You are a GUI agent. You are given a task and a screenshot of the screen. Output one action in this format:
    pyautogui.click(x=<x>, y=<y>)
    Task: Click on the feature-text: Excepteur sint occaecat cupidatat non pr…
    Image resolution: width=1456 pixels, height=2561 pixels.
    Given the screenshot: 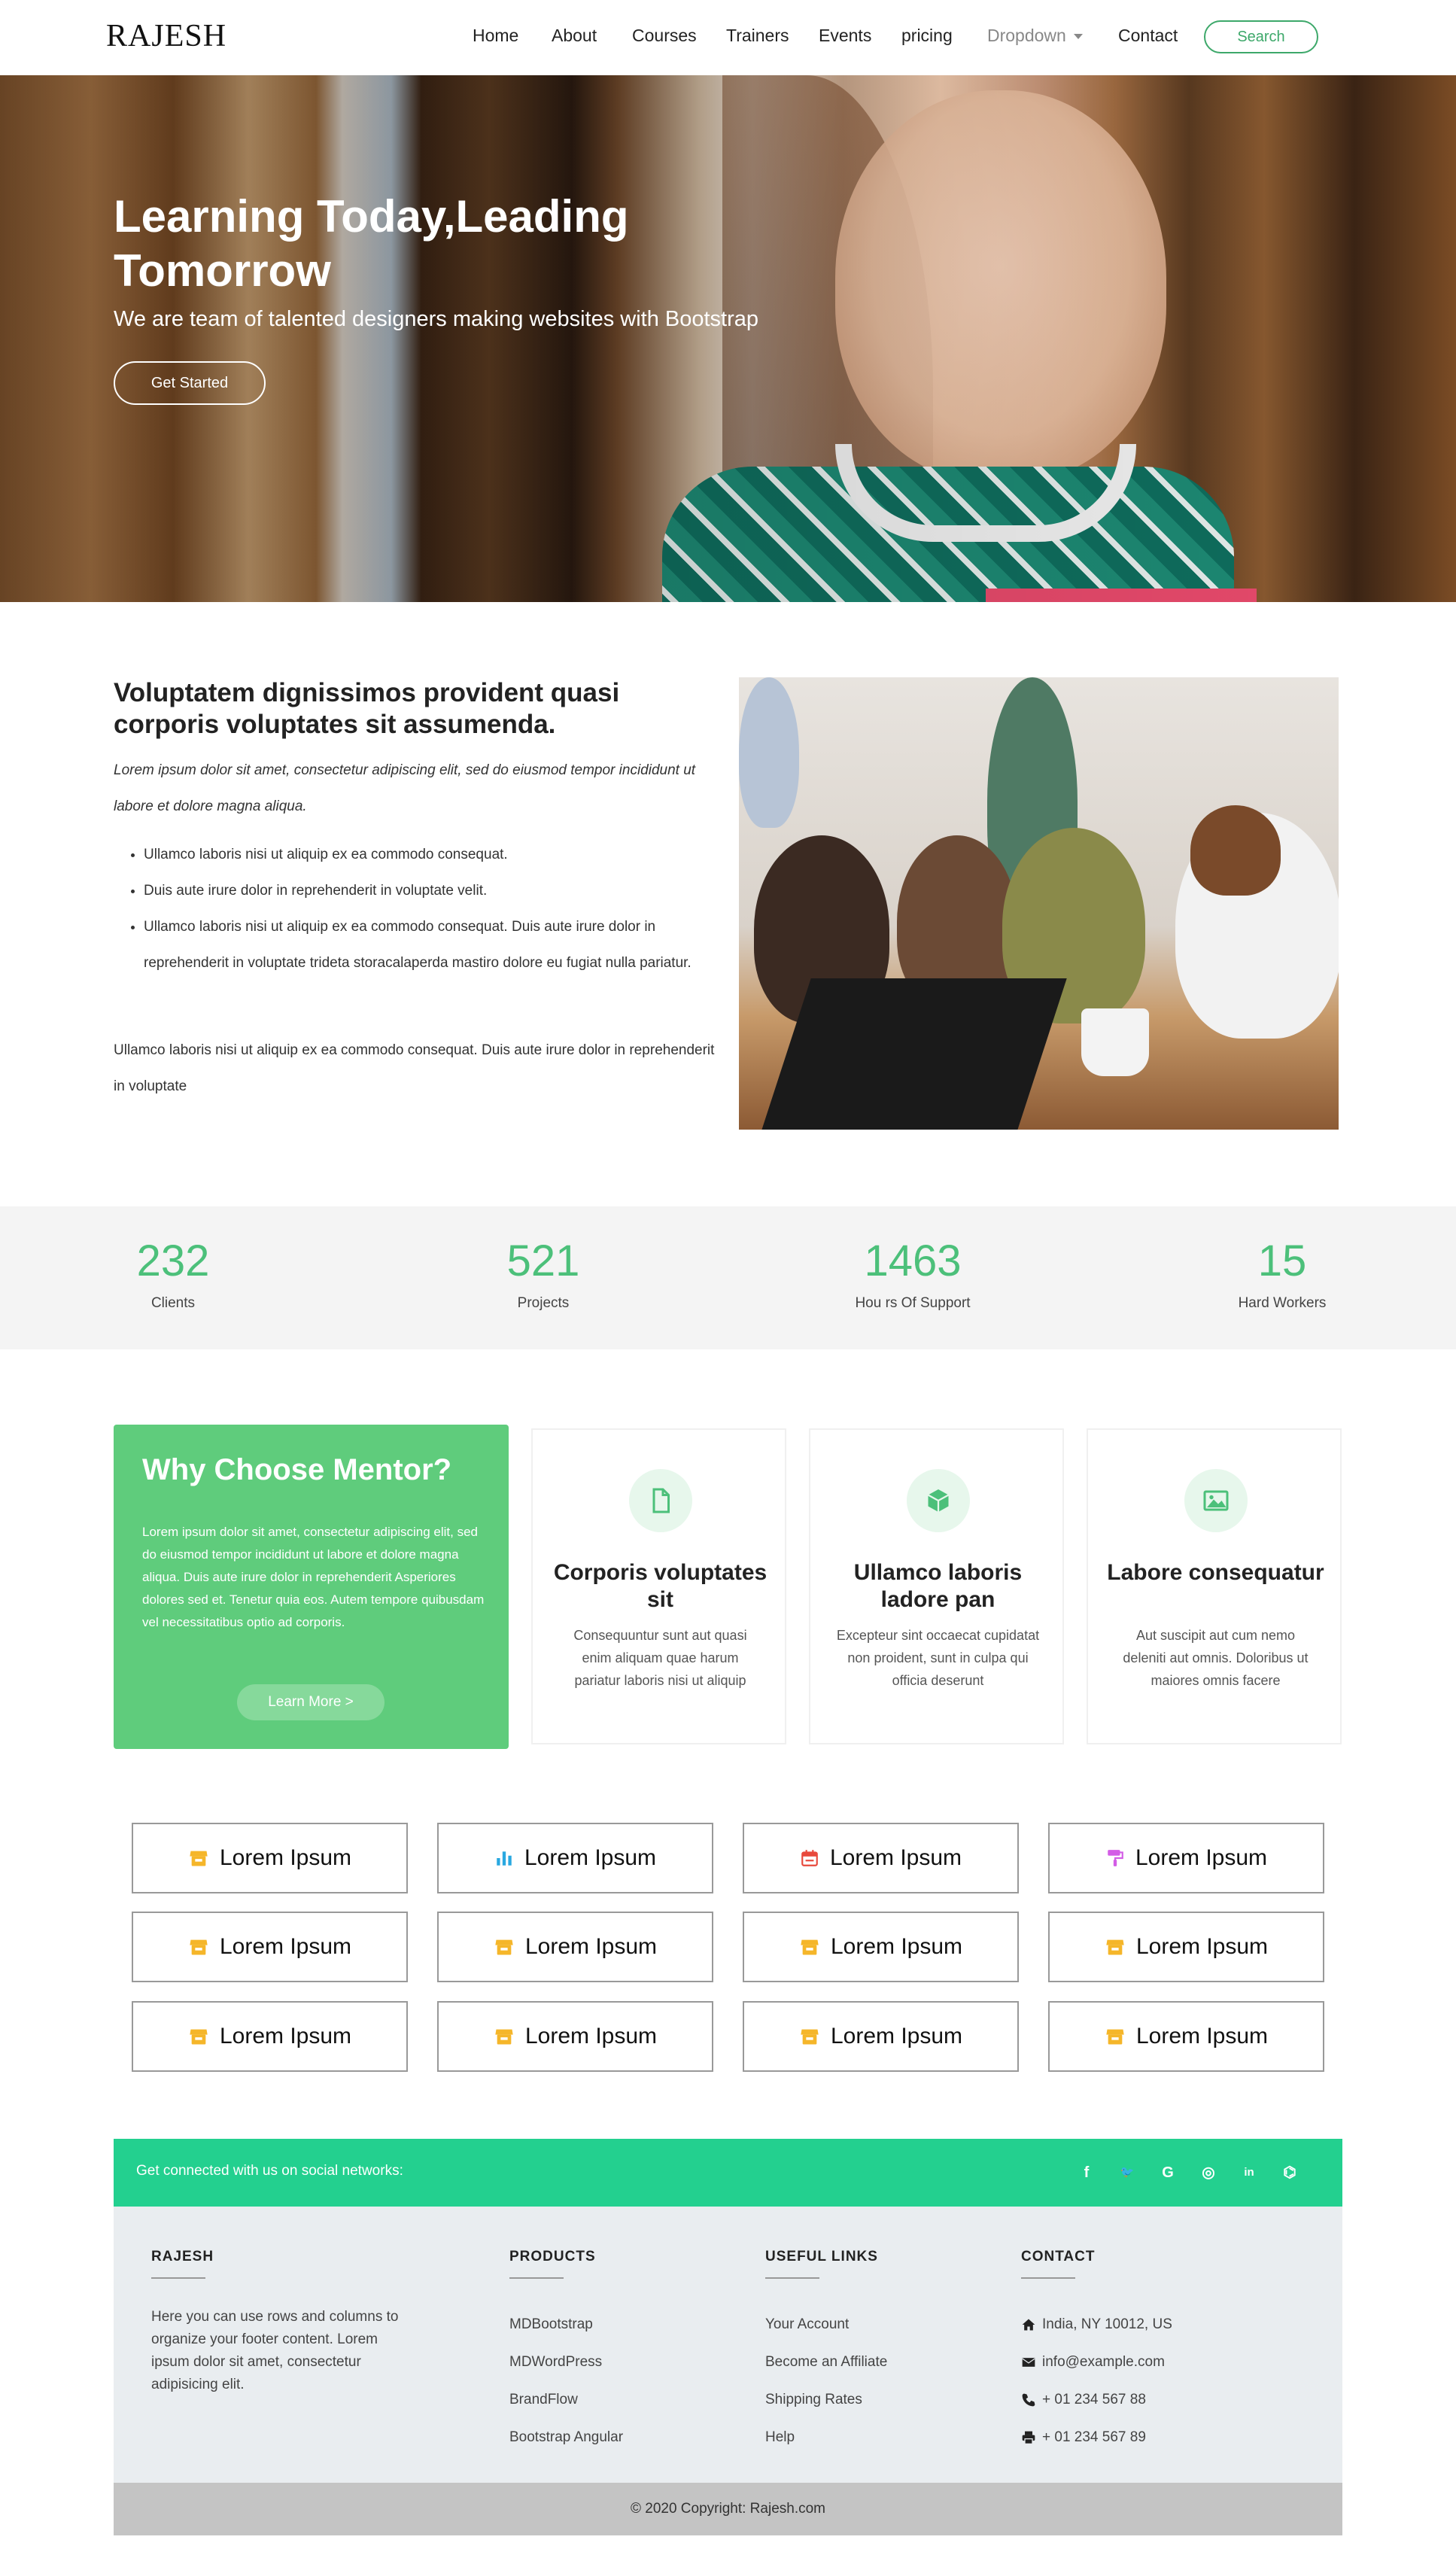 What is the action you would take?
    pyautogui.click(x=938, y=1658)
    